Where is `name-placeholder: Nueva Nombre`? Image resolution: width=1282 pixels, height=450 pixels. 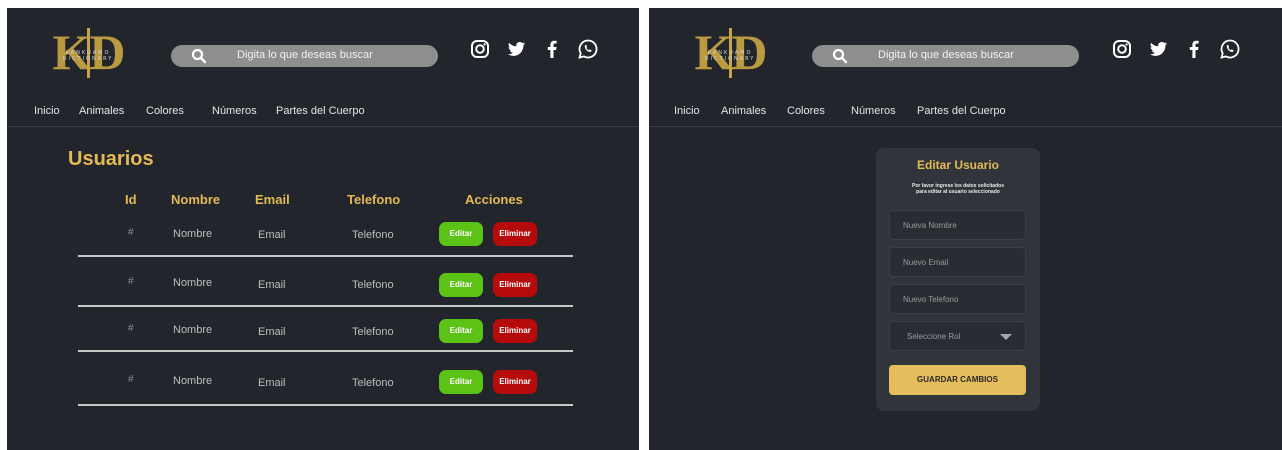 name-placeholder: Nueva Nombre is located at coordinates (930, 225).